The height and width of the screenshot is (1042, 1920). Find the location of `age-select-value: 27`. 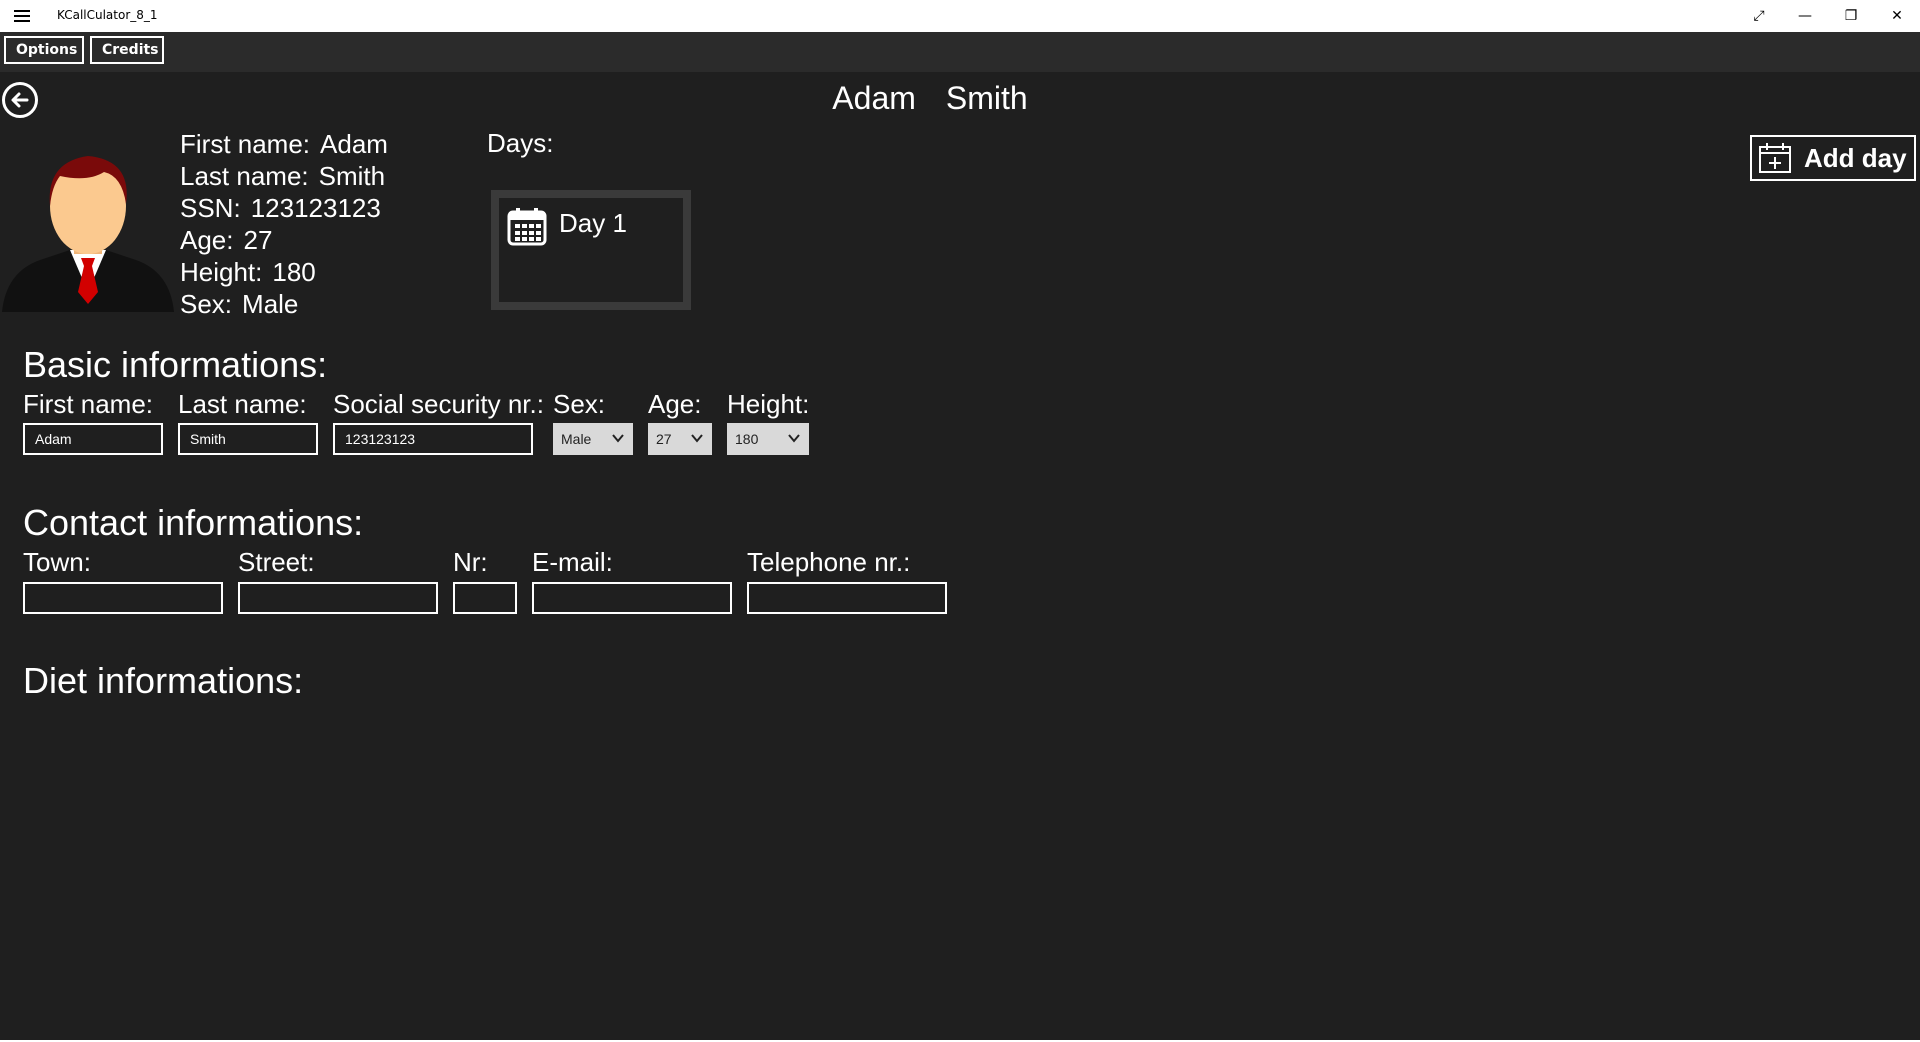

age-select-value: 27 is located at coordinates (664, 439).